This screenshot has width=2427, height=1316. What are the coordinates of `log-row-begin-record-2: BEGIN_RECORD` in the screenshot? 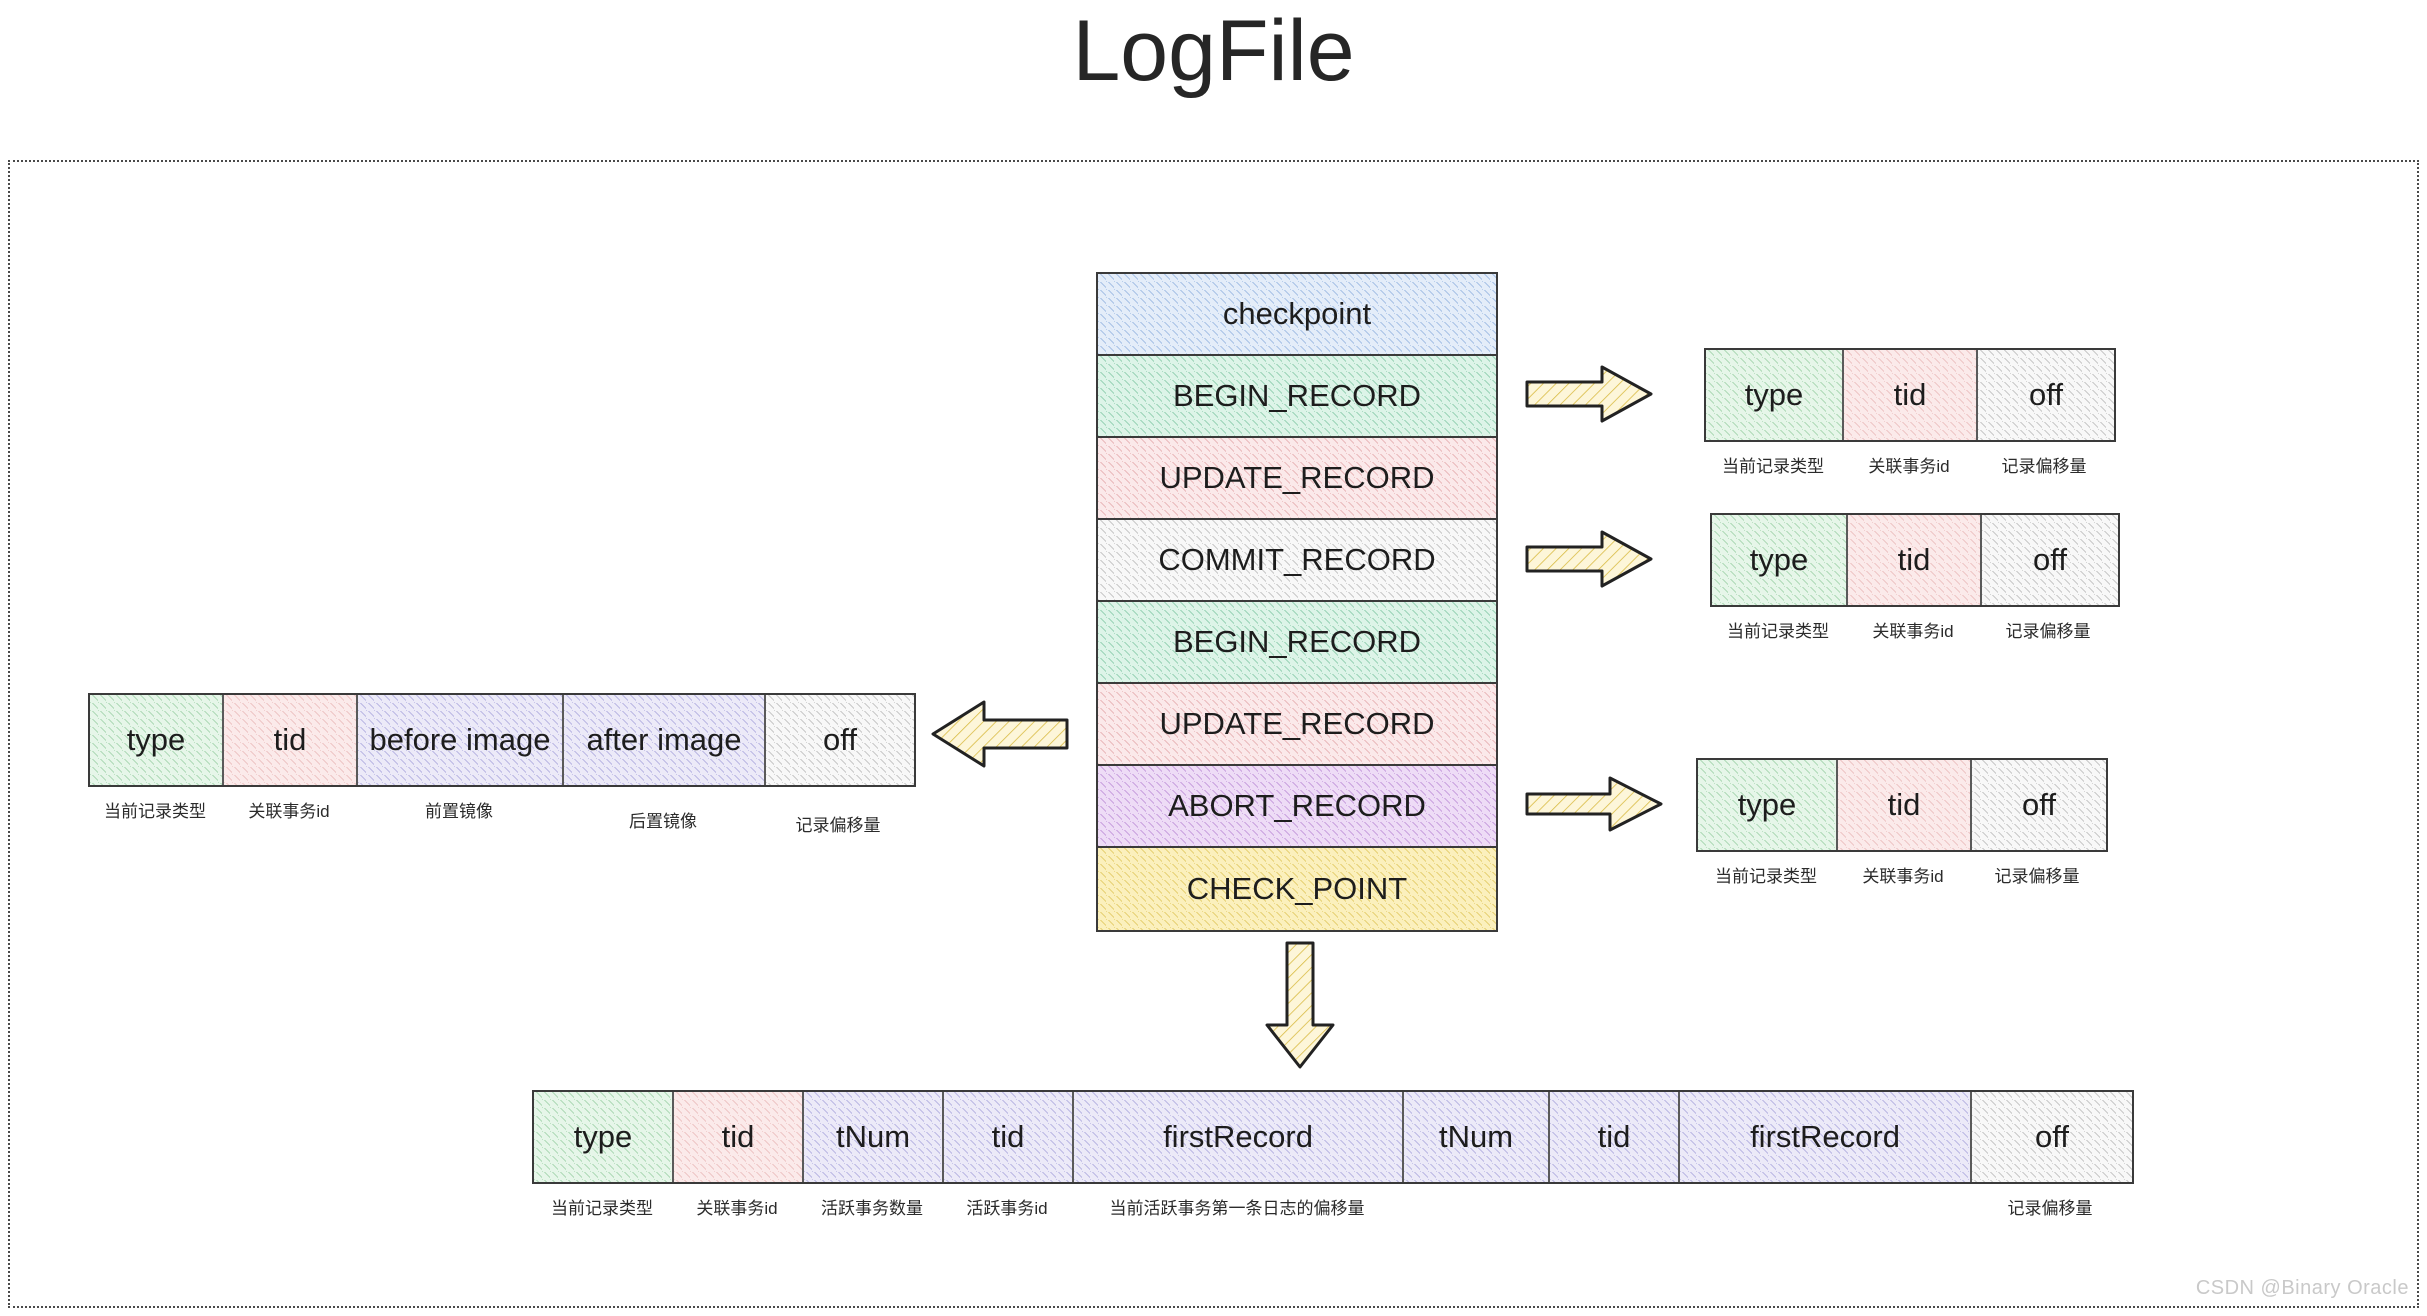 It's located at (1297, 643).